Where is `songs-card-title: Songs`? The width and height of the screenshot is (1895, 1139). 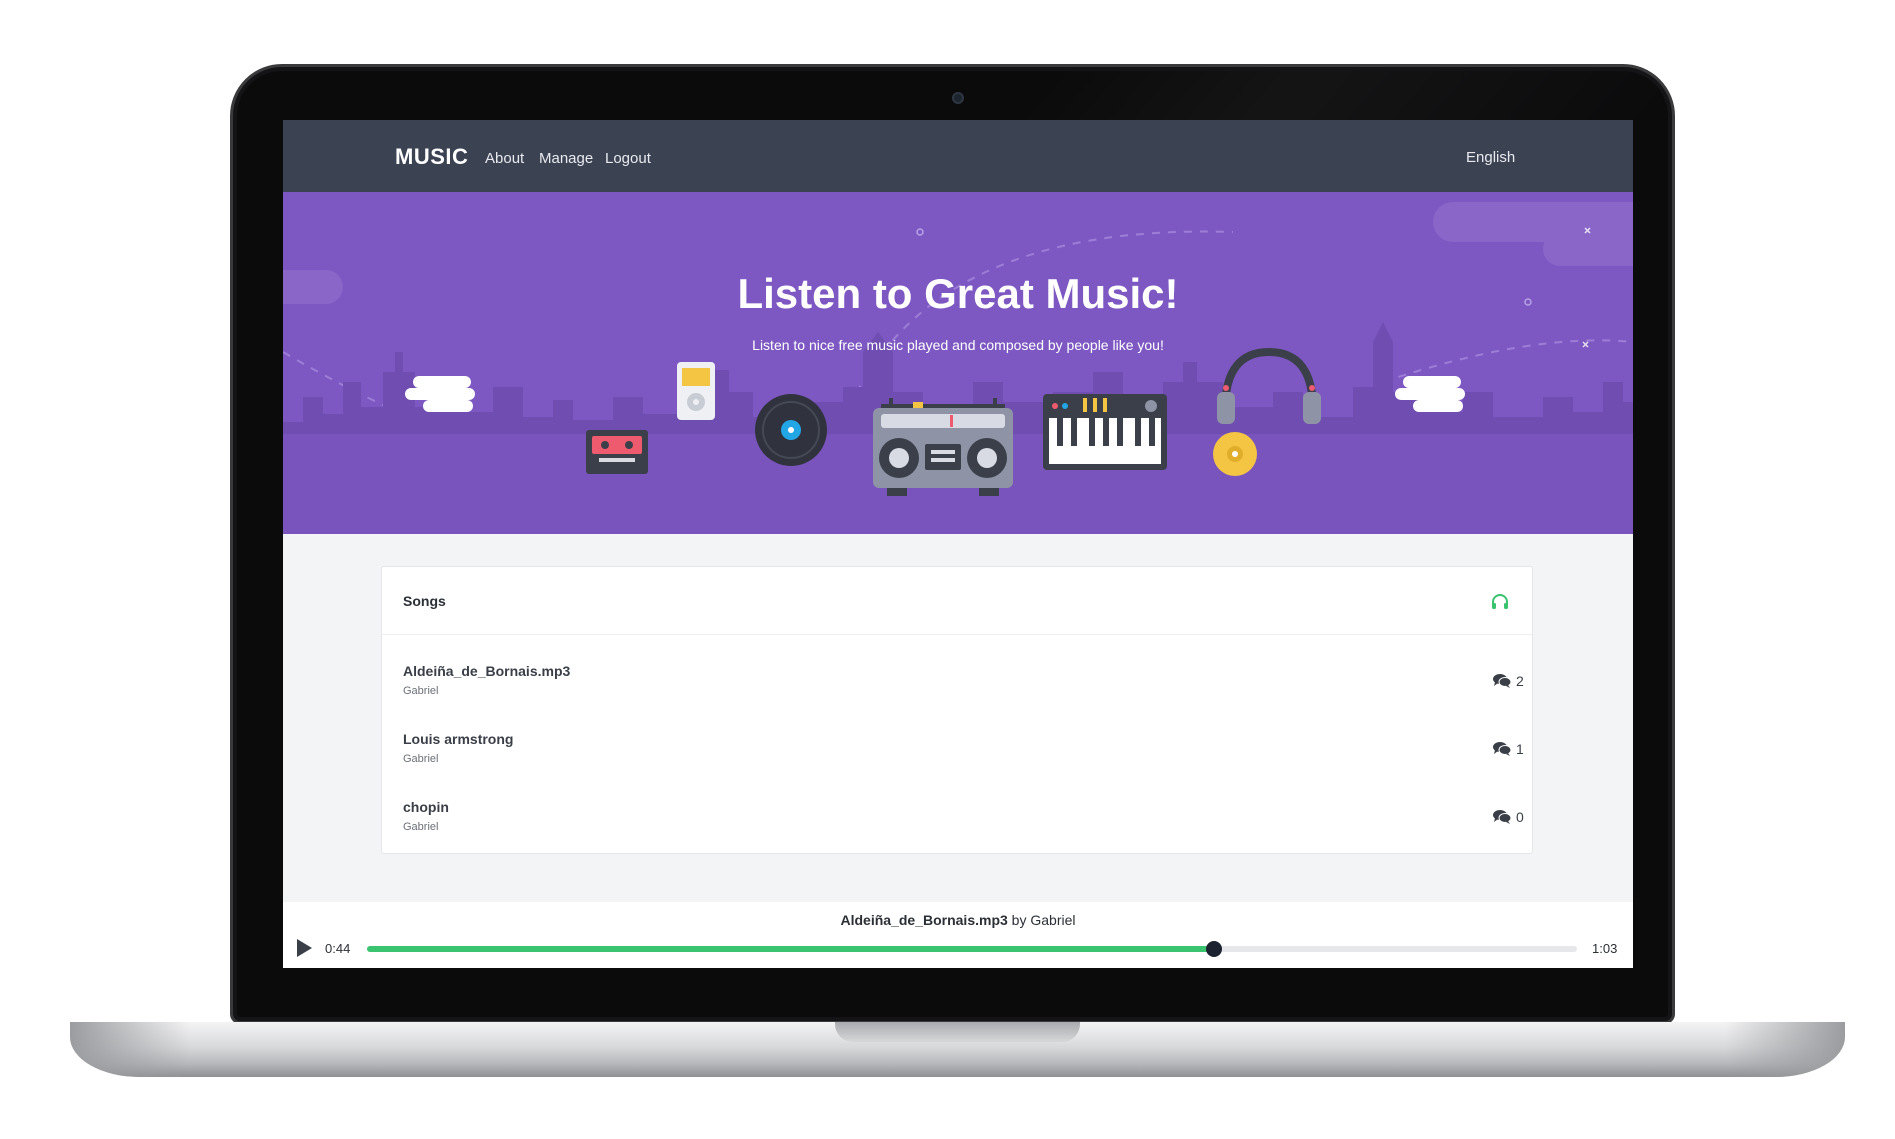
songs-card-title: Songs is located at coordinates (424, 601).